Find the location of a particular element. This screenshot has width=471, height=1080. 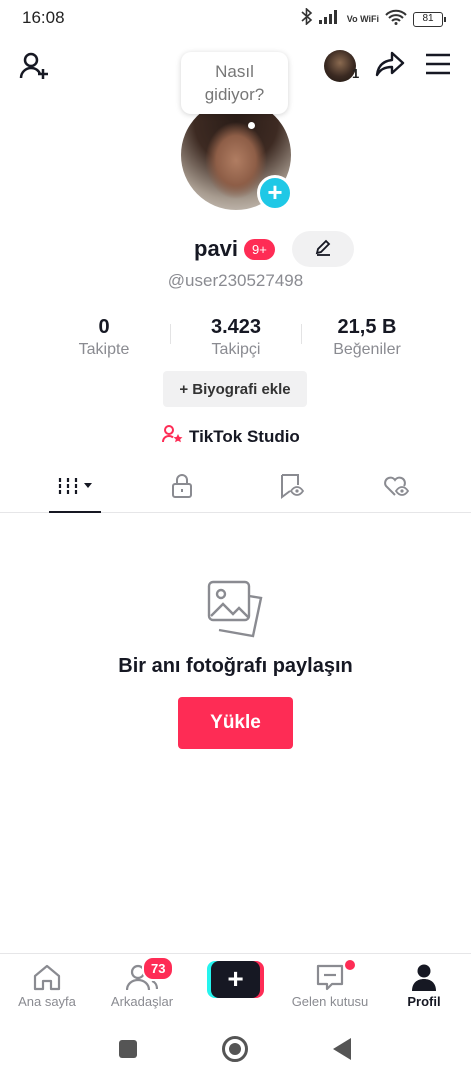

inbox-icon is located at coordinates (330, 977).